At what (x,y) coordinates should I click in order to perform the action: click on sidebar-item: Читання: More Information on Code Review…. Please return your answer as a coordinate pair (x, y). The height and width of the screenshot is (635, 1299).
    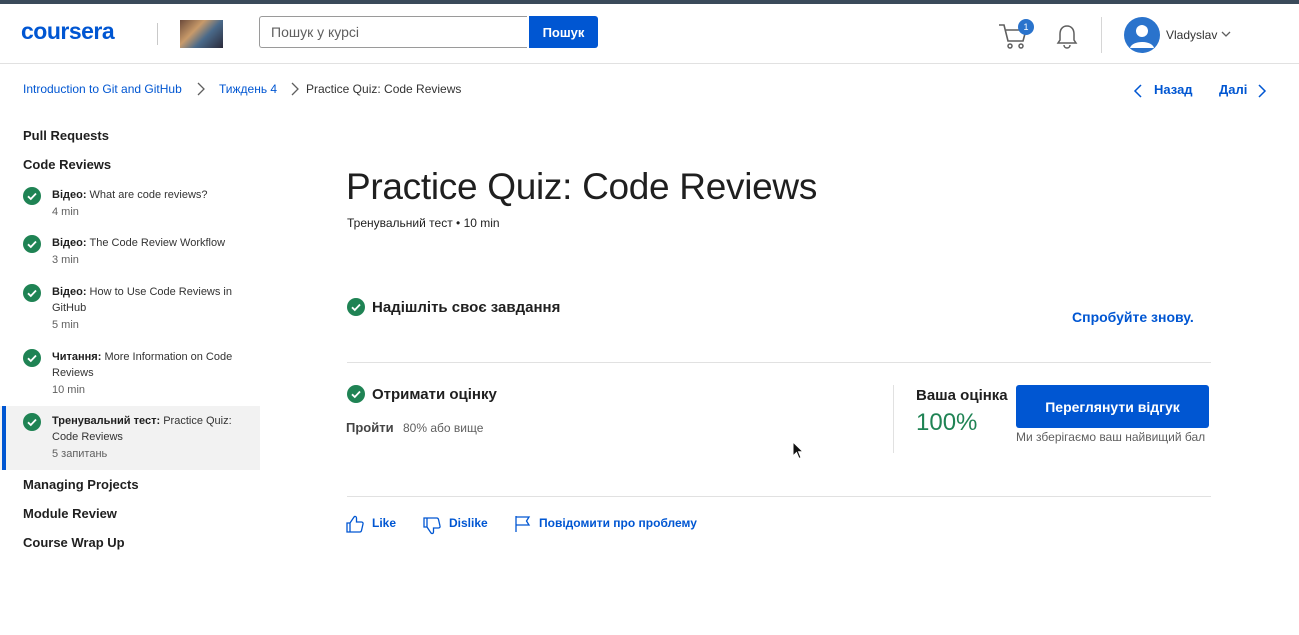
    Looking at the image, I should click on (130, 374).